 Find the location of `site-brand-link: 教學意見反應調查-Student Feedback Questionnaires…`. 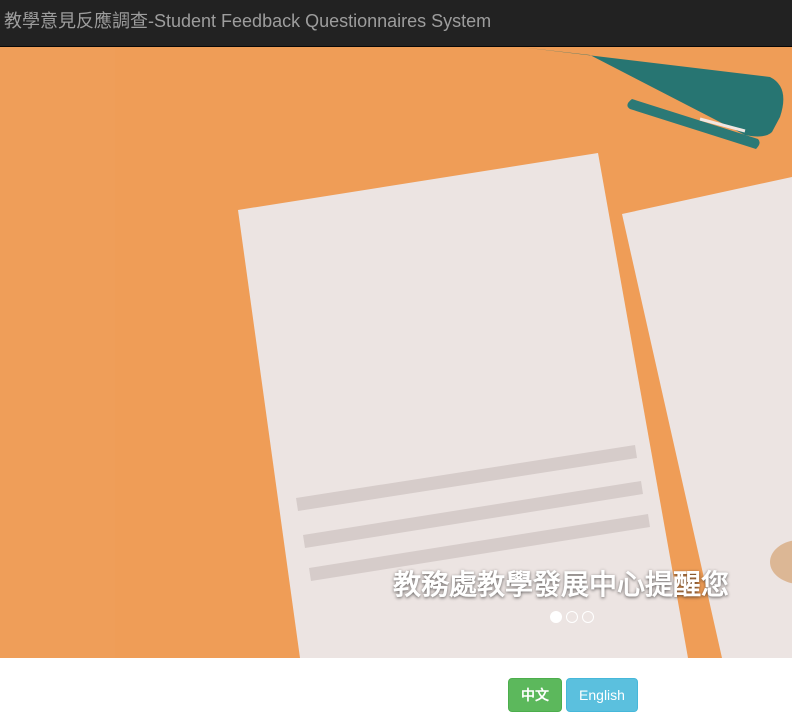

site-brand-link: 教學意見反應調查-Student Feedback Questionnaires… is located at coordinates (247, 23).